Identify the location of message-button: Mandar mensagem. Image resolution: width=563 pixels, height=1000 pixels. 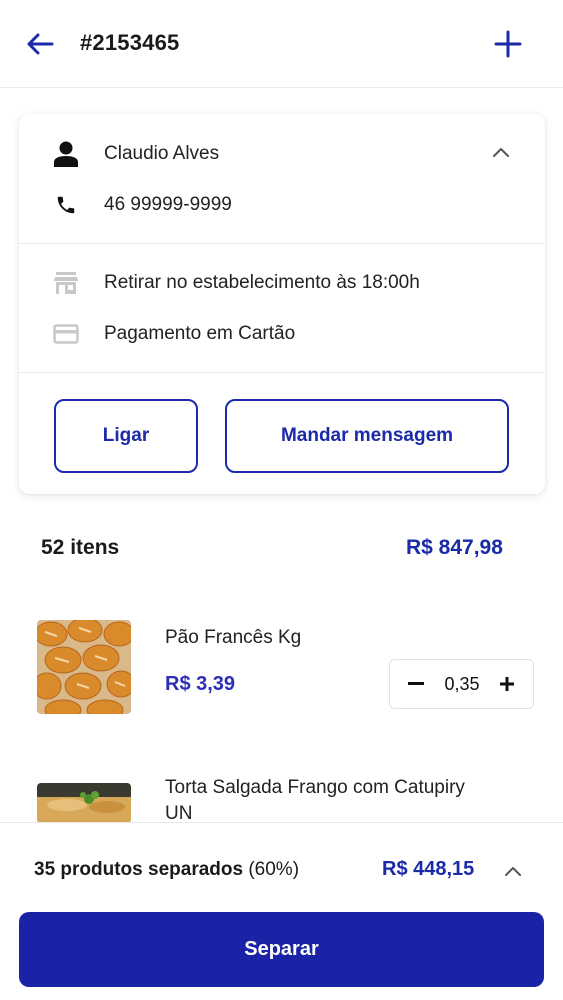
(367, 436).